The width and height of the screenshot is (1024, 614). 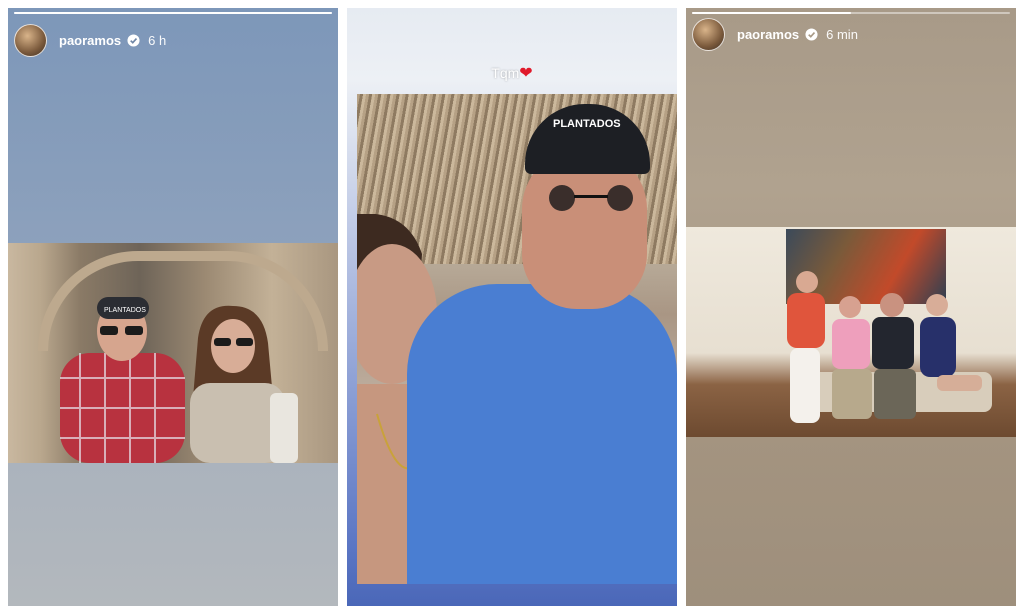 I want to click on story-header: paoramos 6 h, so click(x=90, y=40).